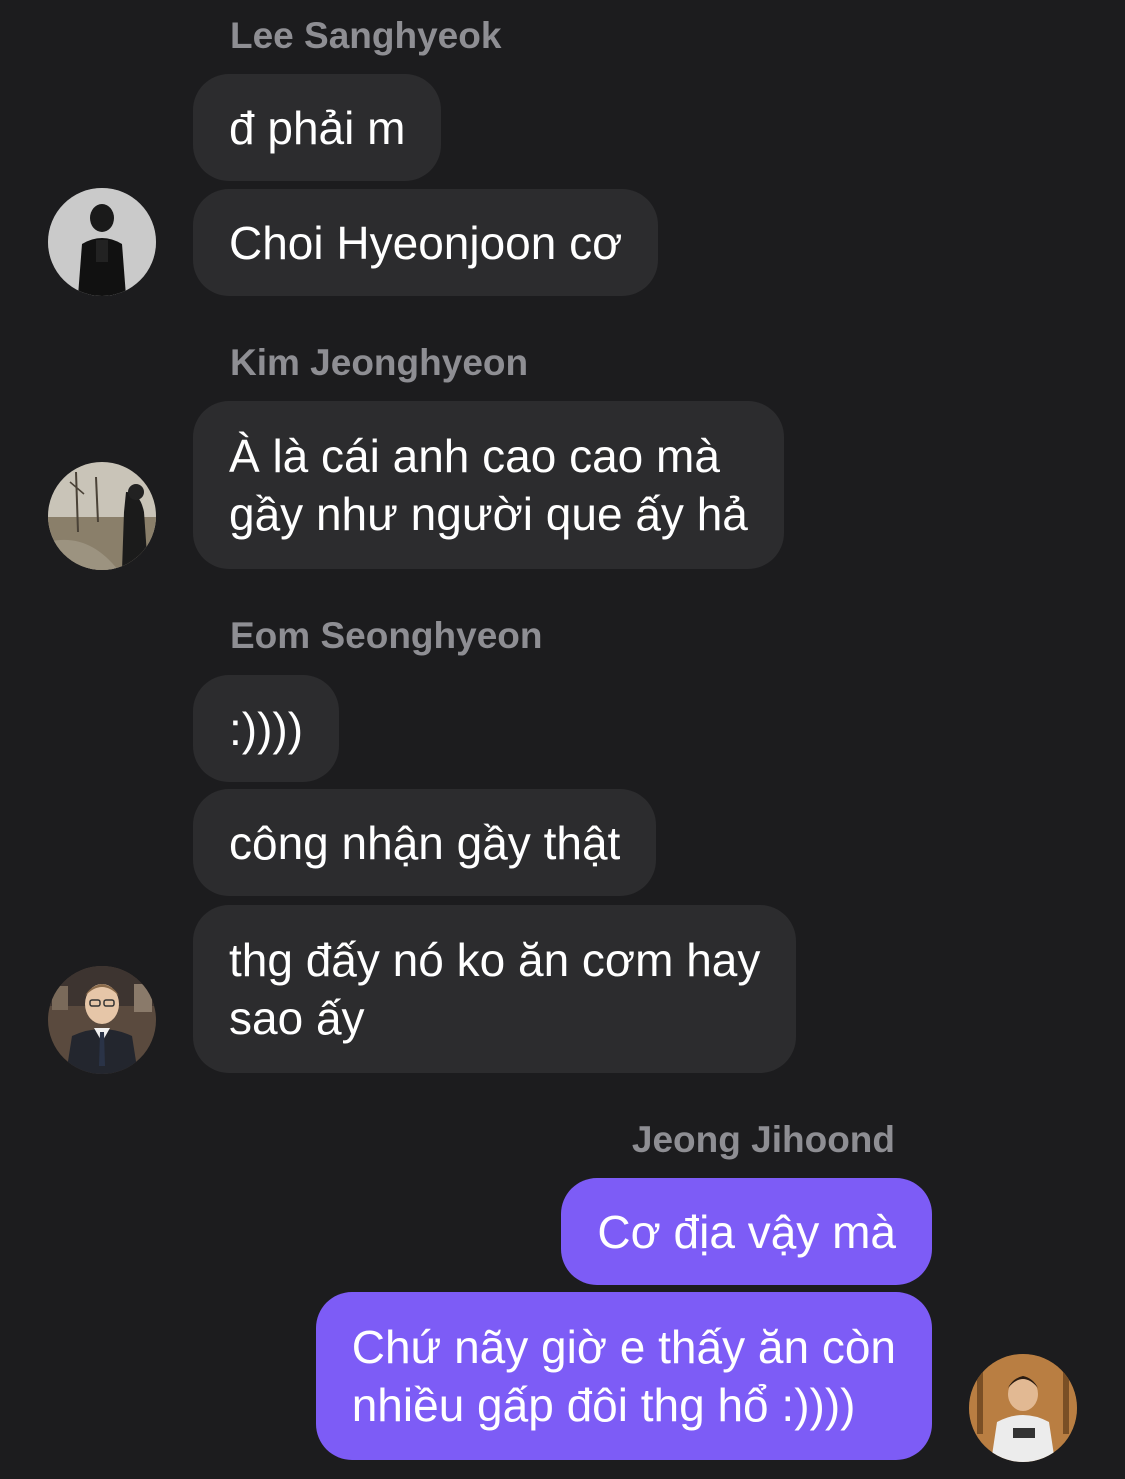 This screenshot has width=1125, height=1479. I want to click on message-text: À là cái anh cao cao mà, so click(474, 456).